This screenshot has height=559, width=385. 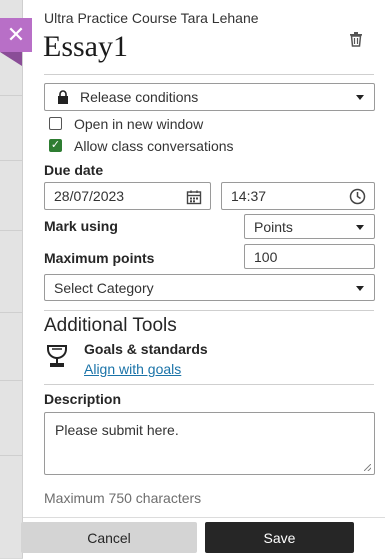 What do you see at coordinates (57, 356) in the screenshot?
I see `trophy-icon` at bounding box center [57, 356].